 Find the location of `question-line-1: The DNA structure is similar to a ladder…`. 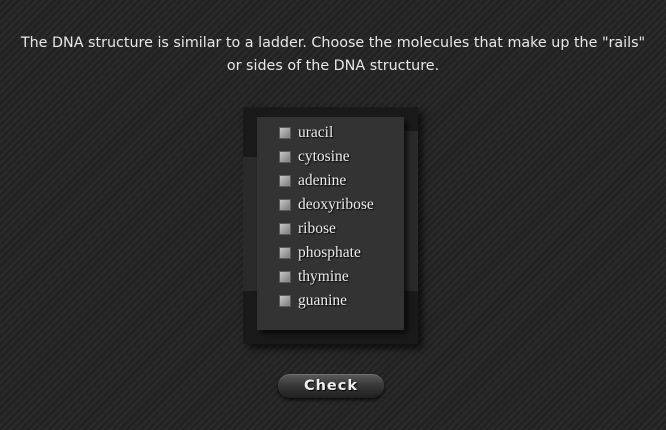

question-line-1: The DNA structure is similar to a ladder… is located at coordinates (333, 43).